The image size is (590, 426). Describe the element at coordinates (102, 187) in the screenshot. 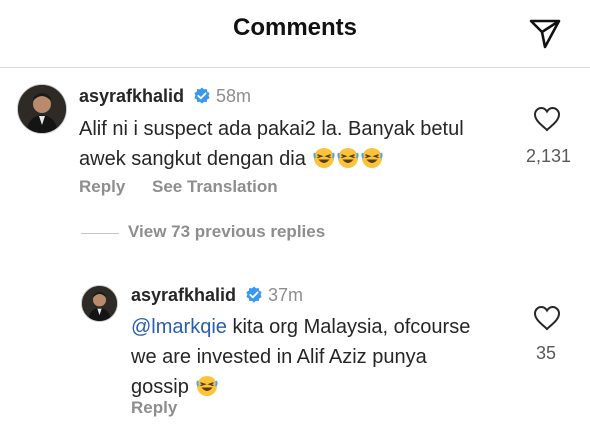

I see `reply-button: Reply` at that location.